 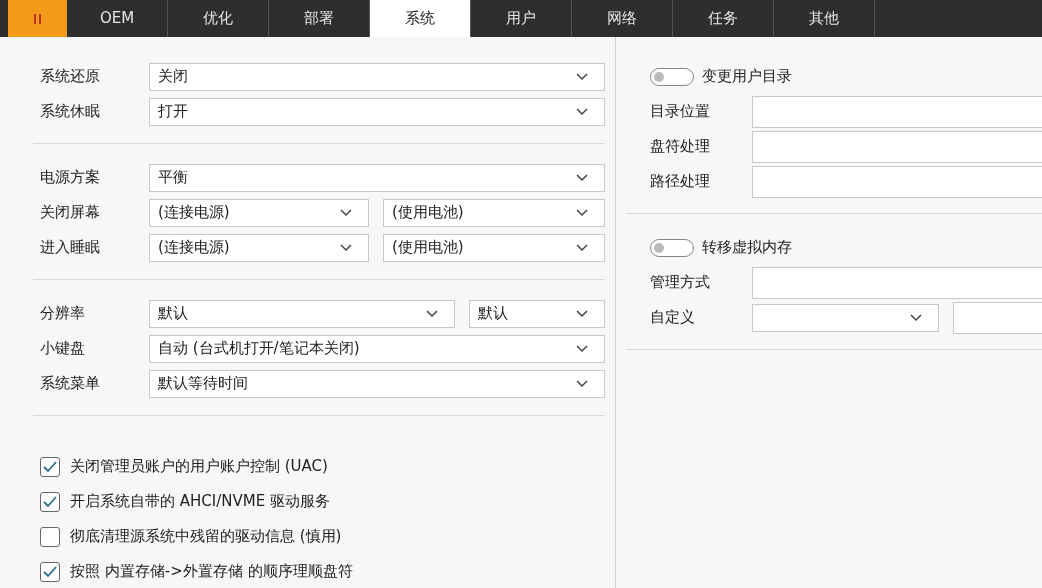 I want to click on field-label: 盘符处理, so click(x=680, y=147).